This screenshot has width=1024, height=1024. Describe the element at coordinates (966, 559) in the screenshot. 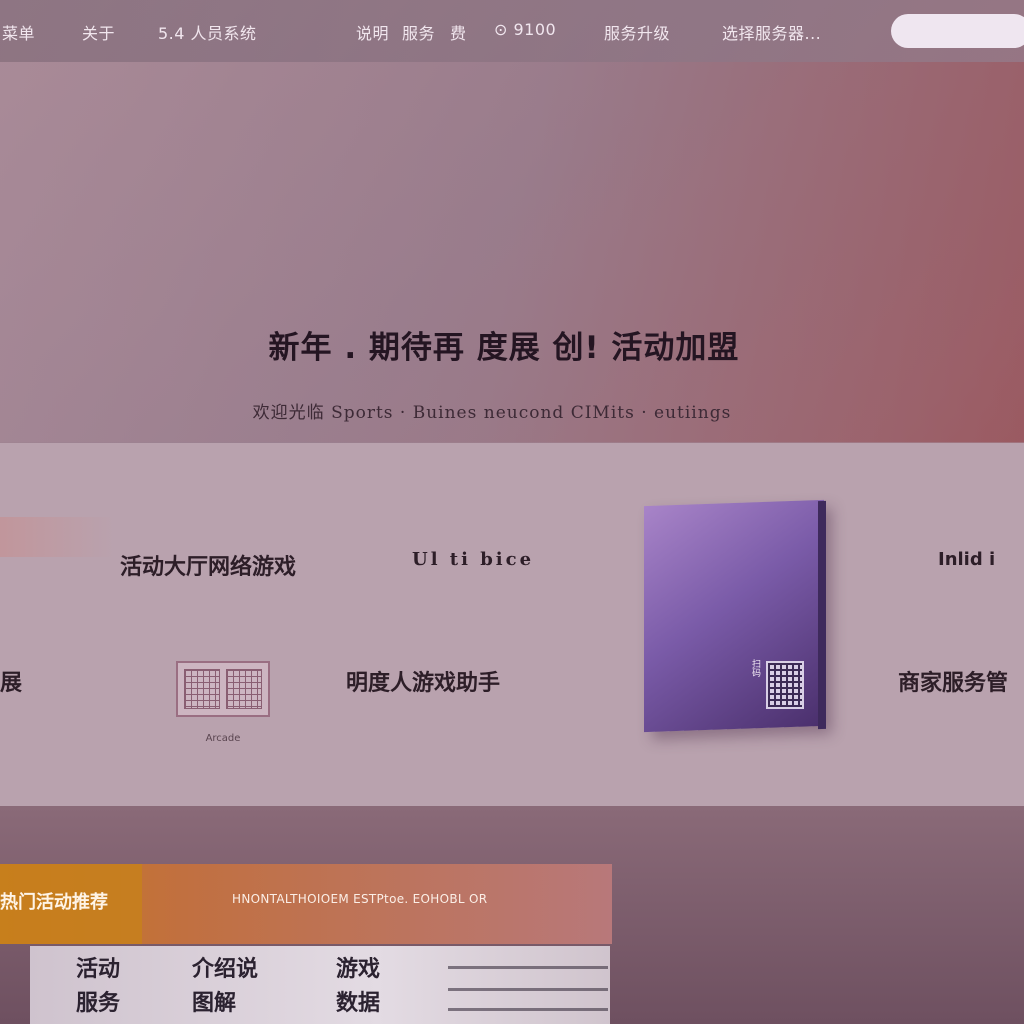

I see `feature-link-right: Inlid i` at that location.